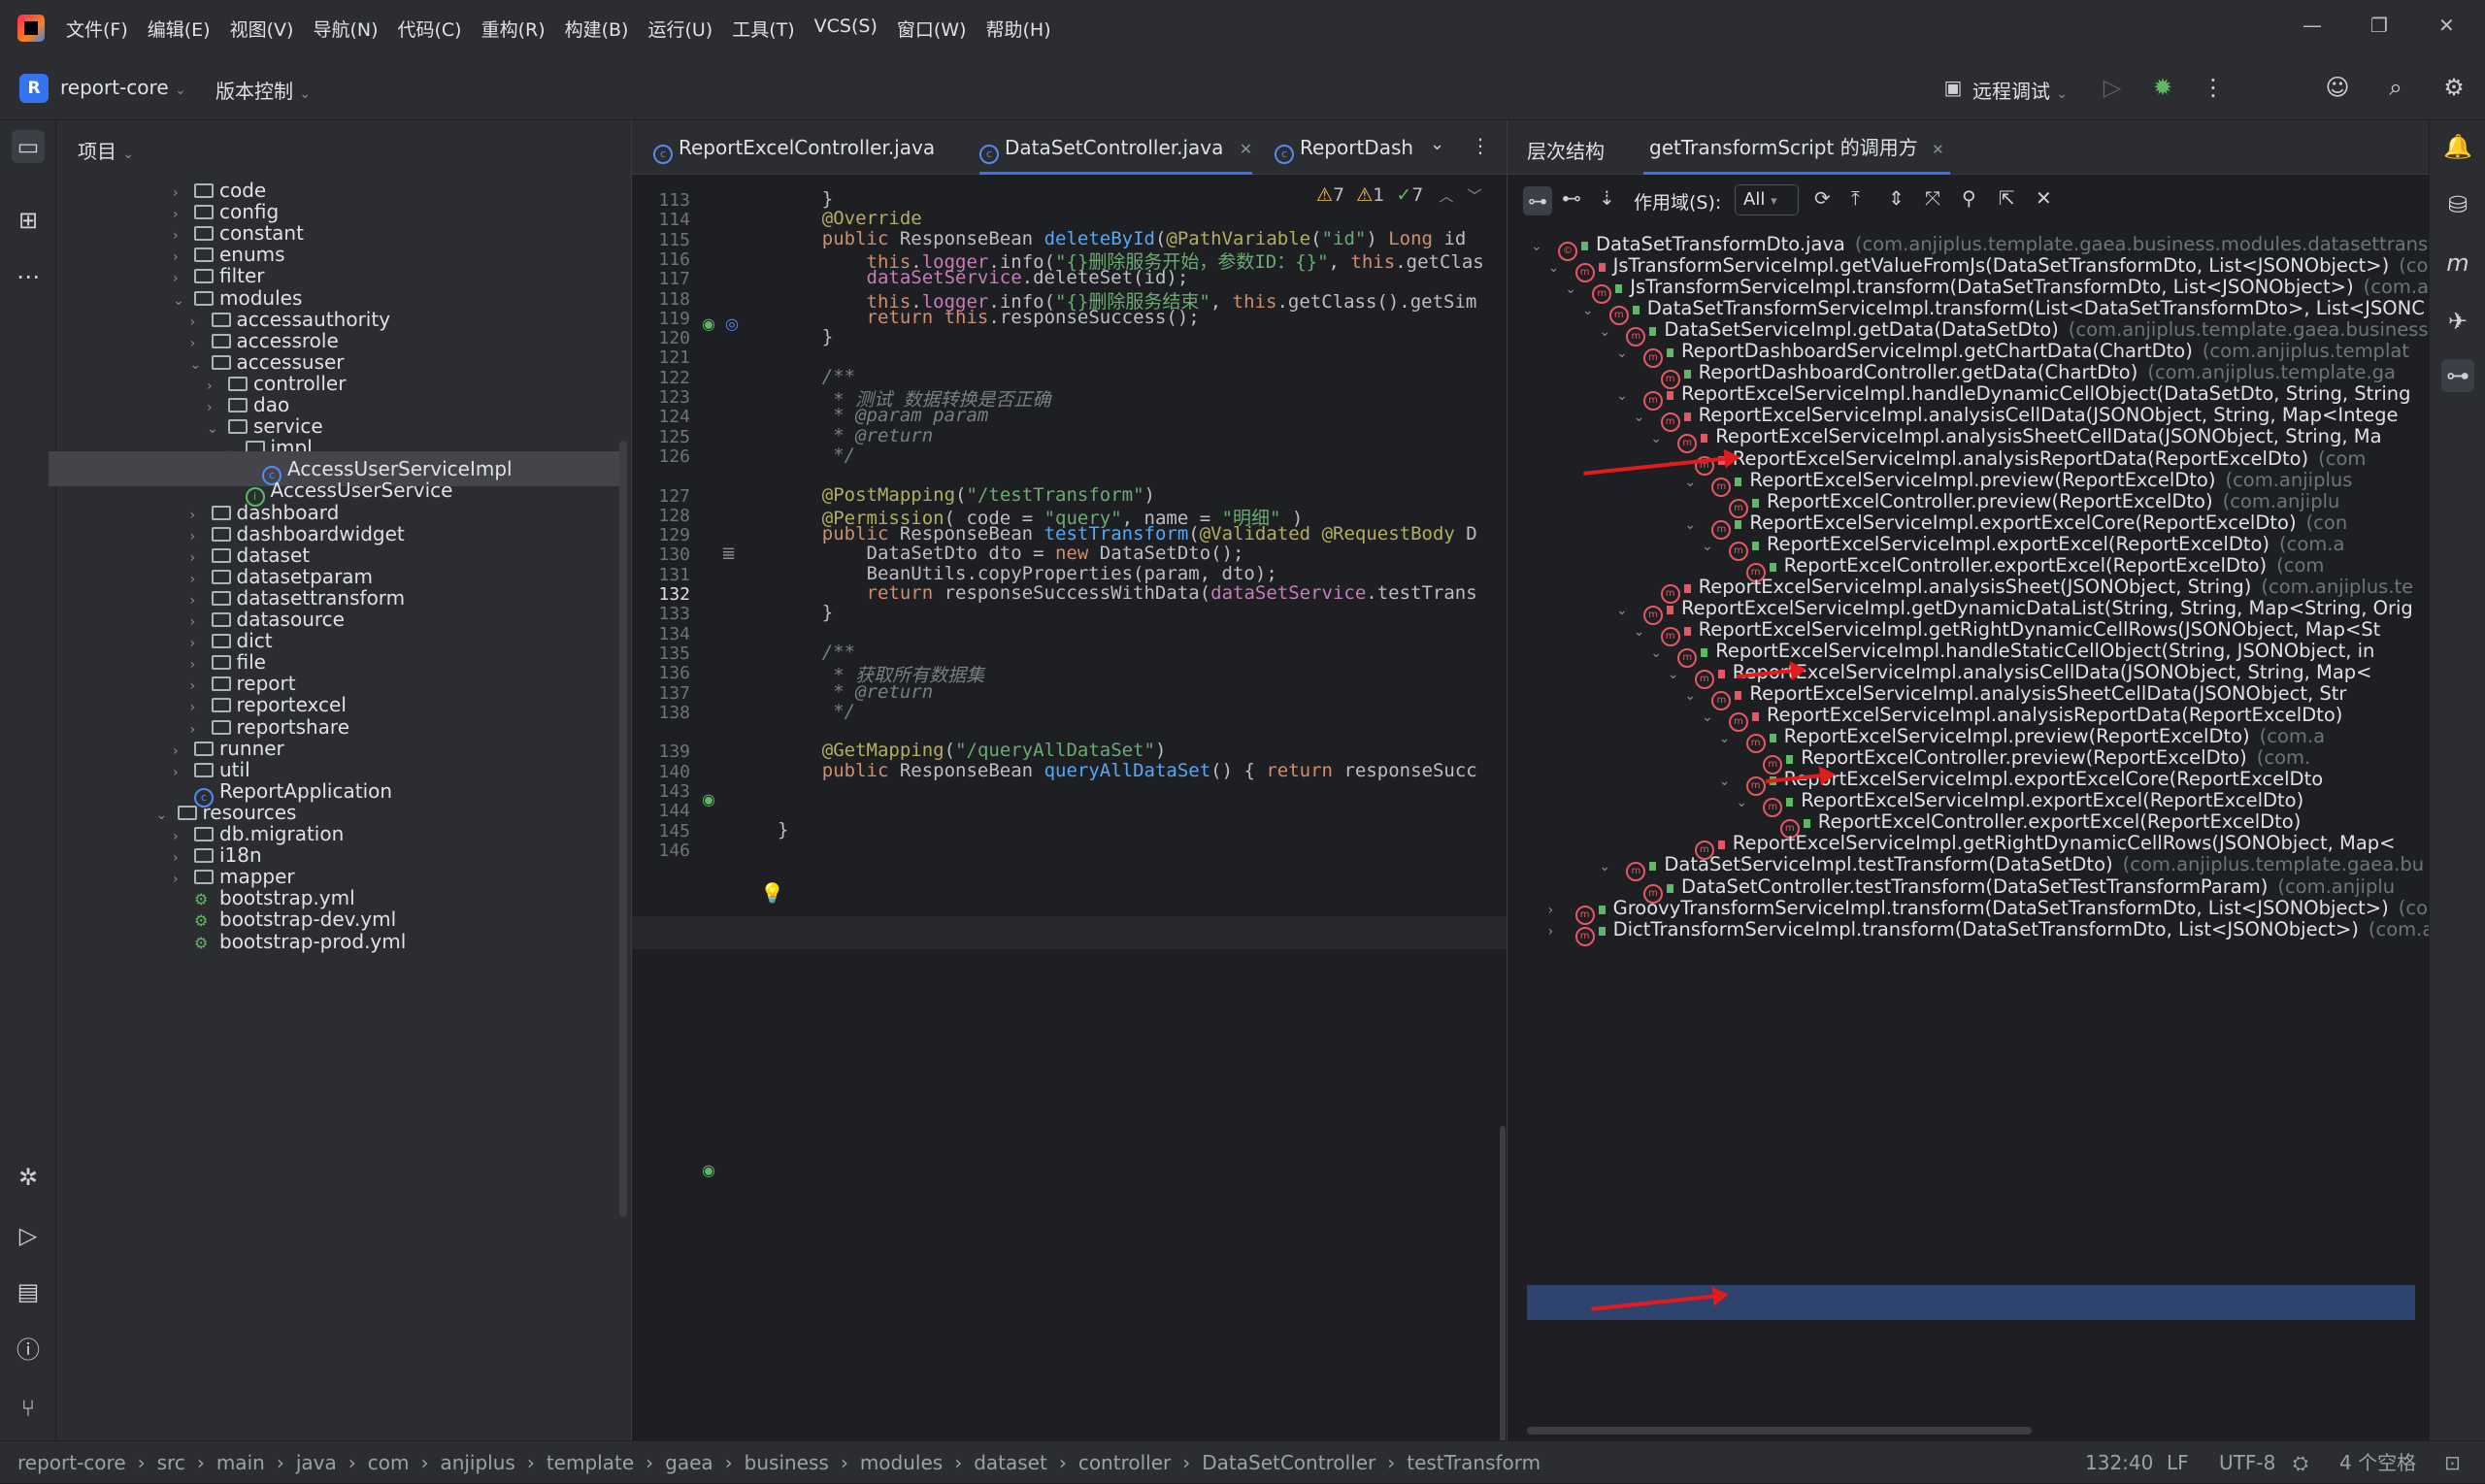 The width and height of the screenshot is (2485, 1484). I want to click on breadcrumb-item: modules, so click(901, 1462).